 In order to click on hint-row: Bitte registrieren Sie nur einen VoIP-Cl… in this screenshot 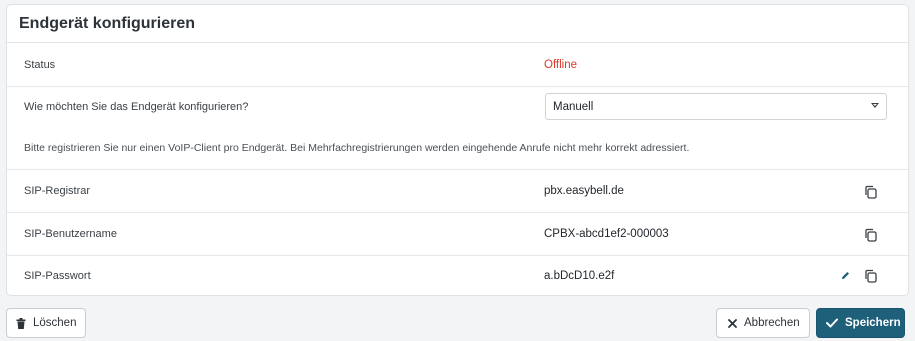, I will do `click(457, 148)`.